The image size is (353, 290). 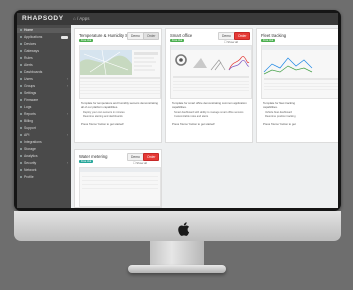 I want to click on breadcrumb: ⌂ / Apps, so click(x=81, y=18).